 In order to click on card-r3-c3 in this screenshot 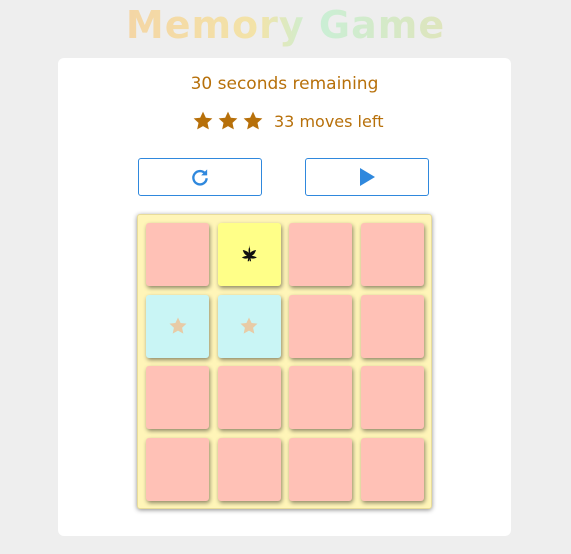, I will do `click(320, 397)`.